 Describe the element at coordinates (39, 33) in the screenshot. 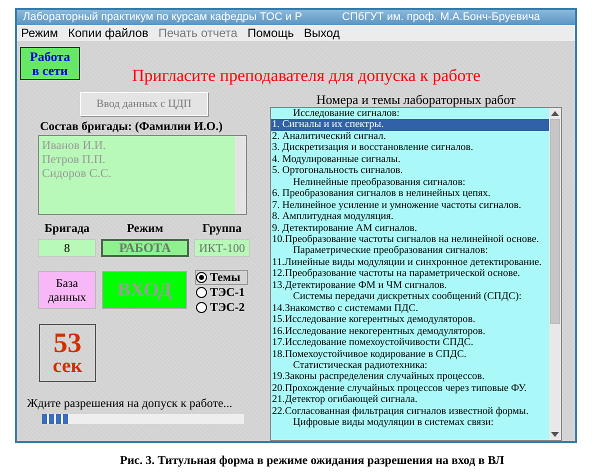

I see `menu-item: Режим` at that location.